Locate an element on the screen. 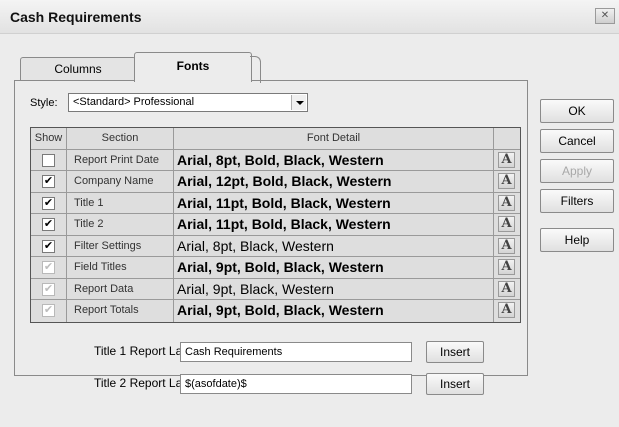 The image size is (619, 427). style-label: Style: is located at coordinates (44, 103).